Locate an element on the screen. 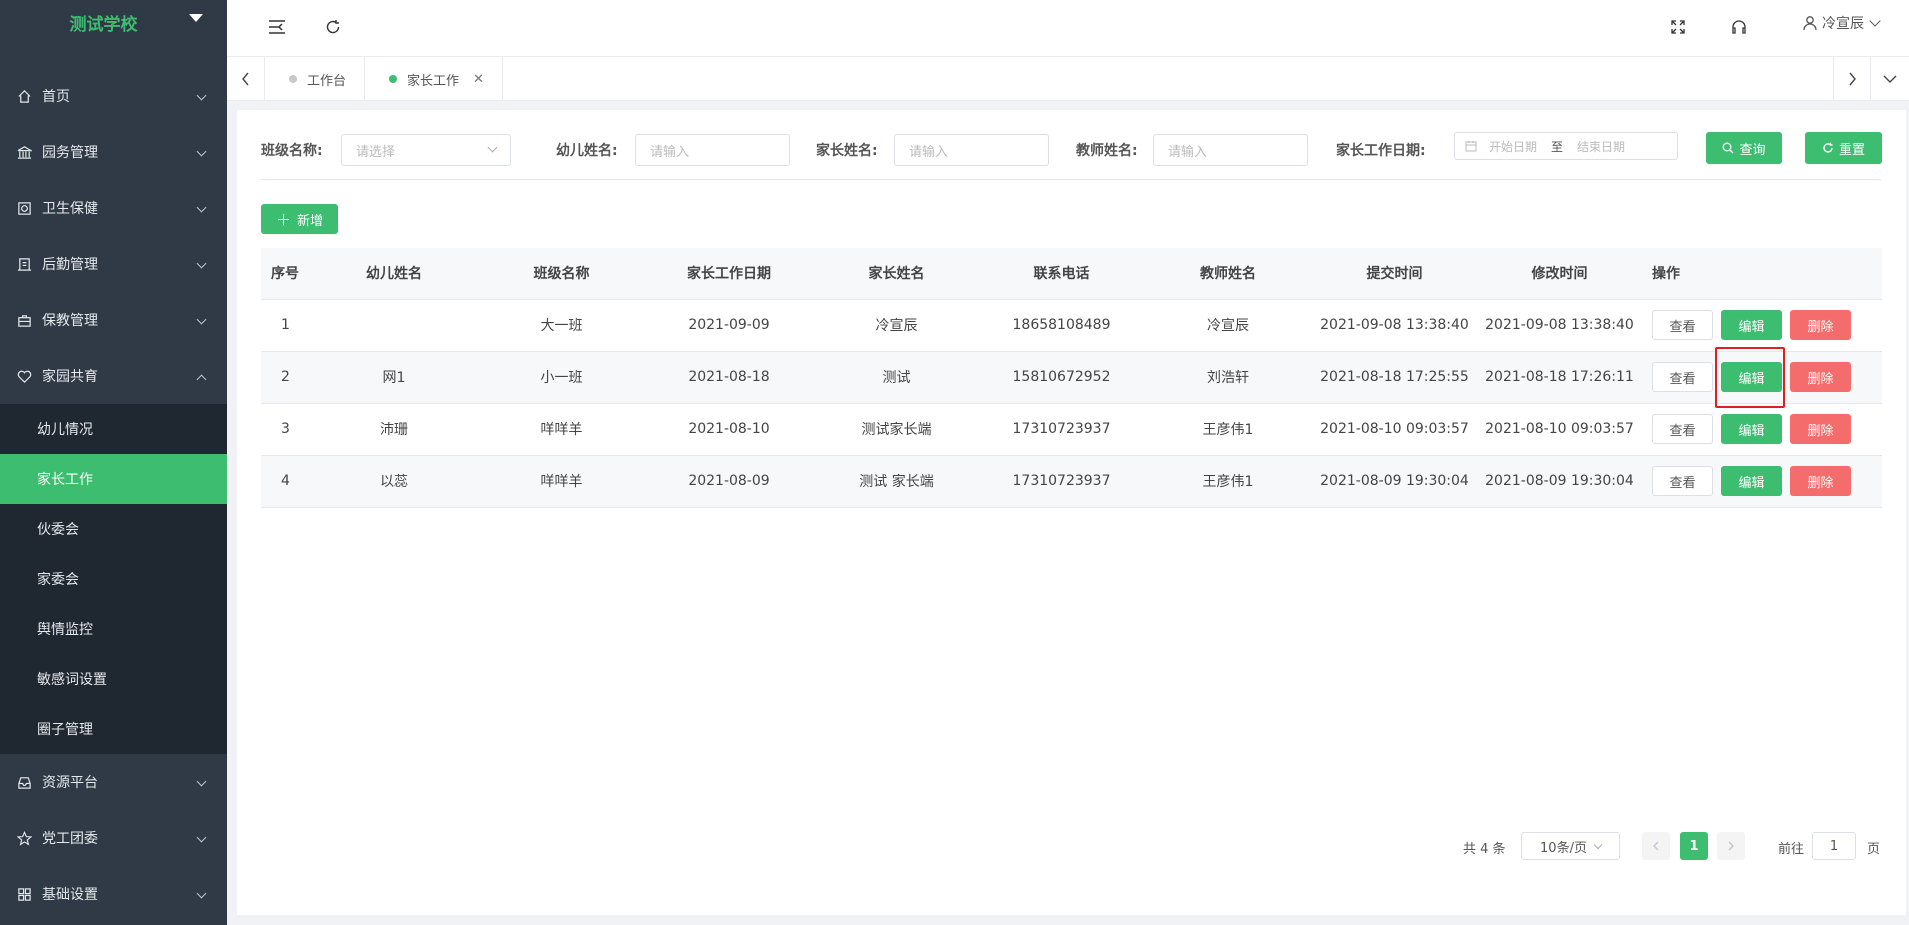 The width and height of the screenshot is (1909, 925). table-cell: 2021-08-10 is located at coordinates (729, 429).